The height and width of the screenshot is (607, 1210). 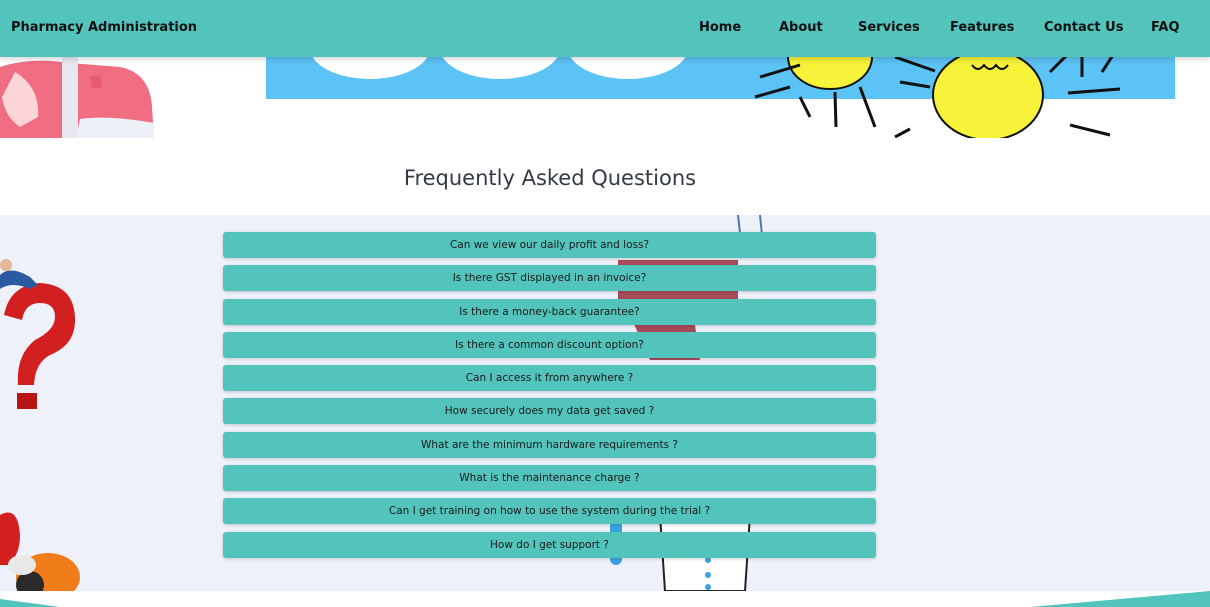 What do you see at coordinates (549, 411) in the screenshot?
I see `faq-question-data-security: How securely does my data get saved ?` at bounding box center [549, 411].